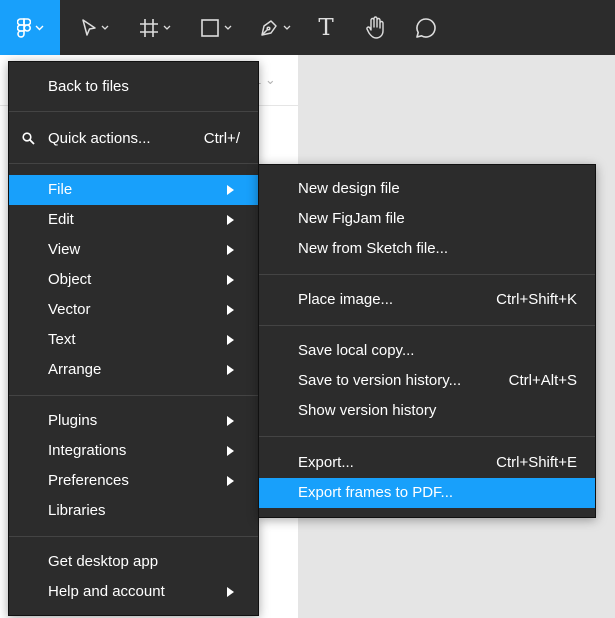  Describe the element at coordinates (149, 28) in the screenshot. I see `frame-hash-icon` at that location.